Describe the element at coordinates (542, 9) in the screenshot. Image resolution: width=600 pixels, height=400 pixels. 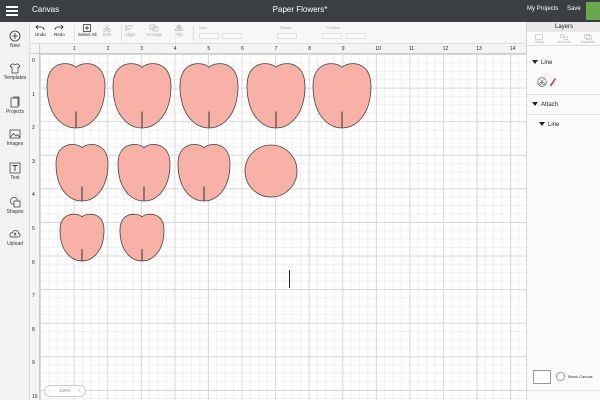
I see `my-projects-link: My Projects` at that location.